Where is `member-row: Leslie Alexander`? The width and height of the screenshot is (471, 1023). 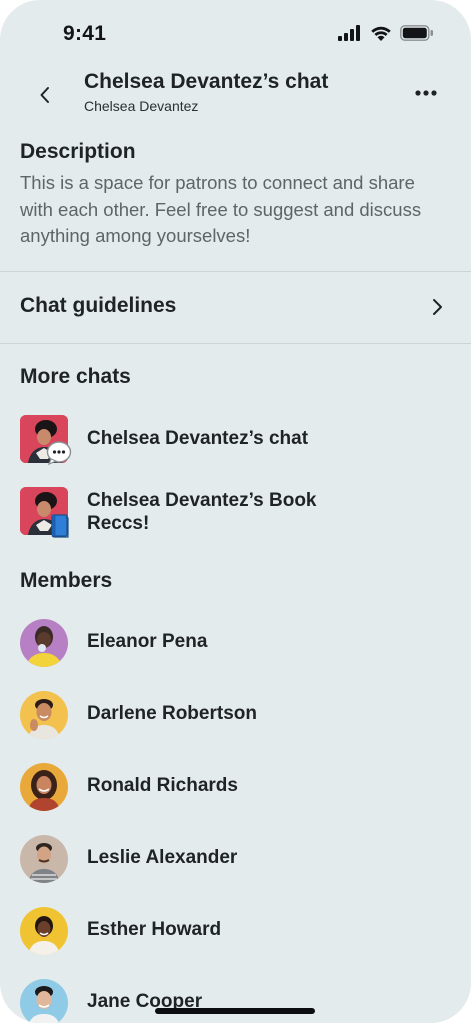
member-row: Leslie Alexander is located at coordinates (235, 861).